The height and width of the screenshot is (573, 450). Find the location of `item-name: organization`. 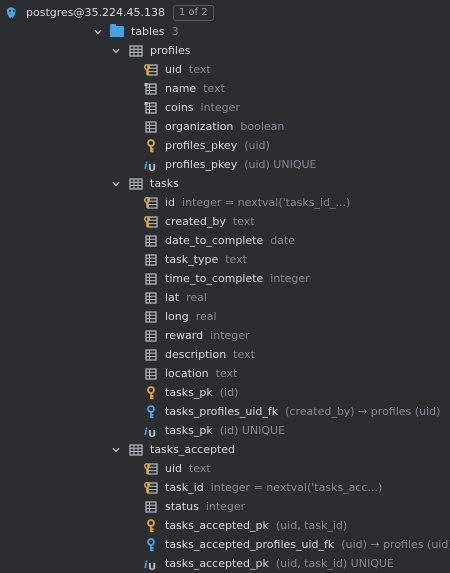

item-name: organization is located at coordinates (199, 126).